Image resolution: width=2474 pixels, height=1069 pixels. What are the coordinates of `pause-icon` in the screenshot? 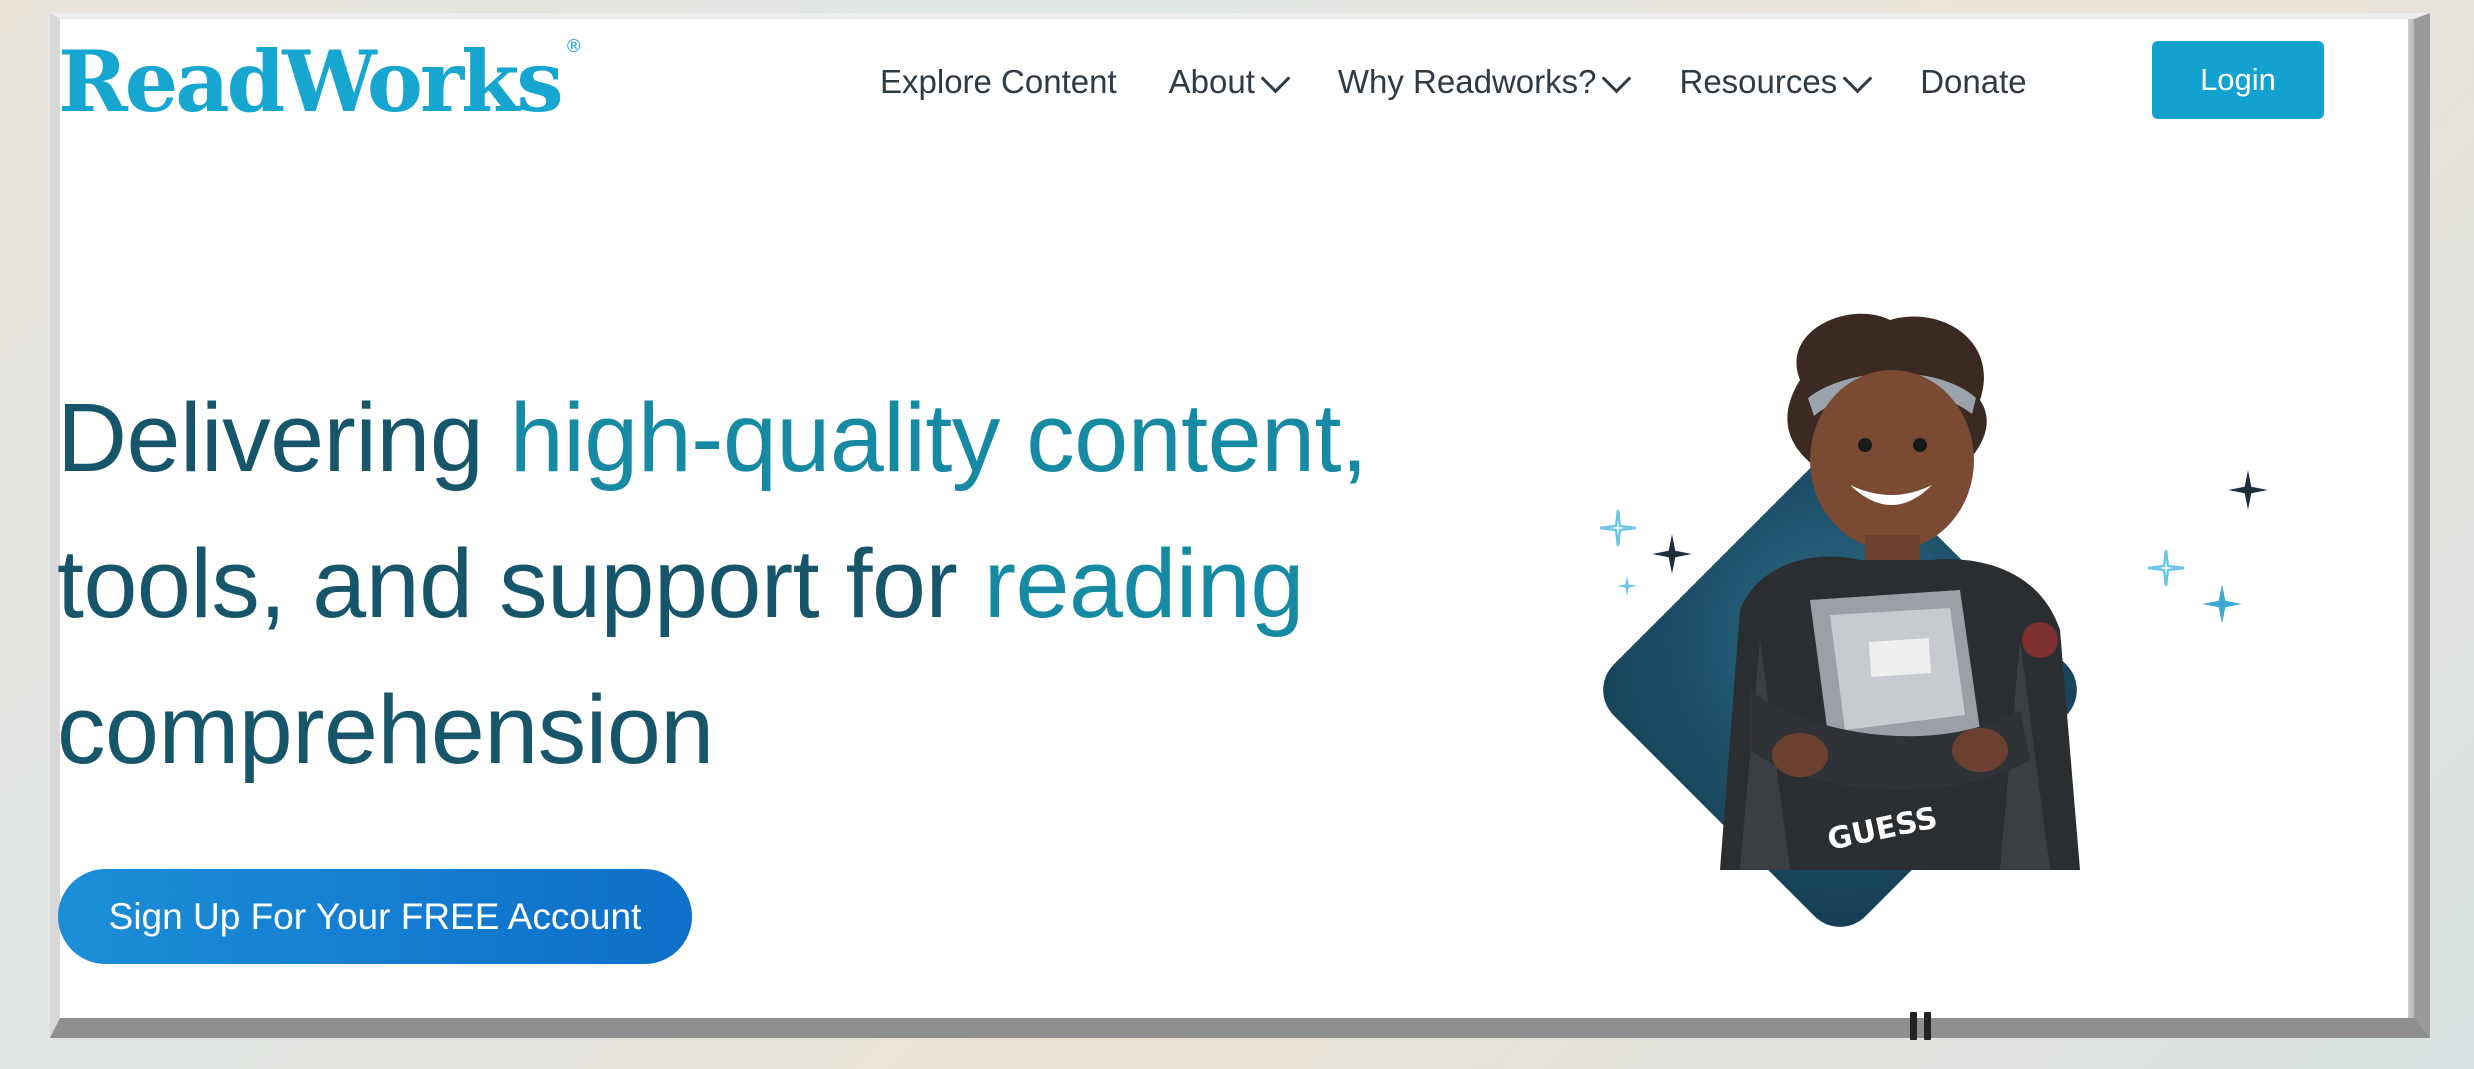 It's located at (1921, 1026).